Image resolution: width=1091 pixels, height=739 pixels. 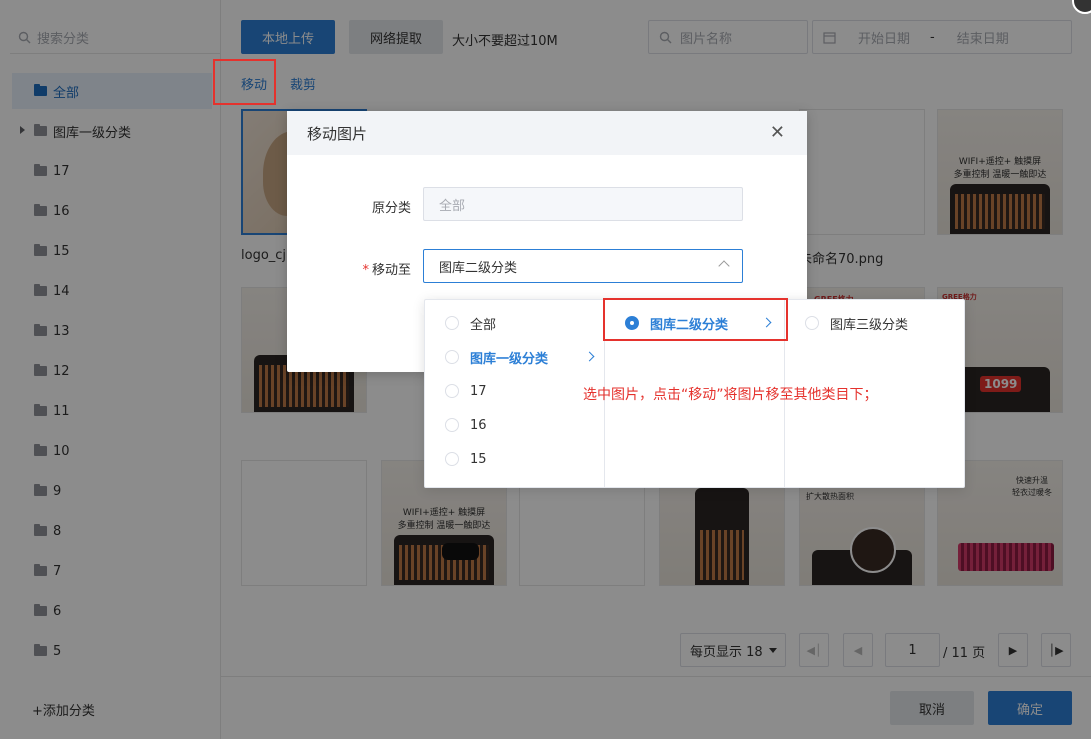 What do you see at coordinates (110, 371) in the screenshot?
I see `category-item: 12` at bounding box center [110, 371].